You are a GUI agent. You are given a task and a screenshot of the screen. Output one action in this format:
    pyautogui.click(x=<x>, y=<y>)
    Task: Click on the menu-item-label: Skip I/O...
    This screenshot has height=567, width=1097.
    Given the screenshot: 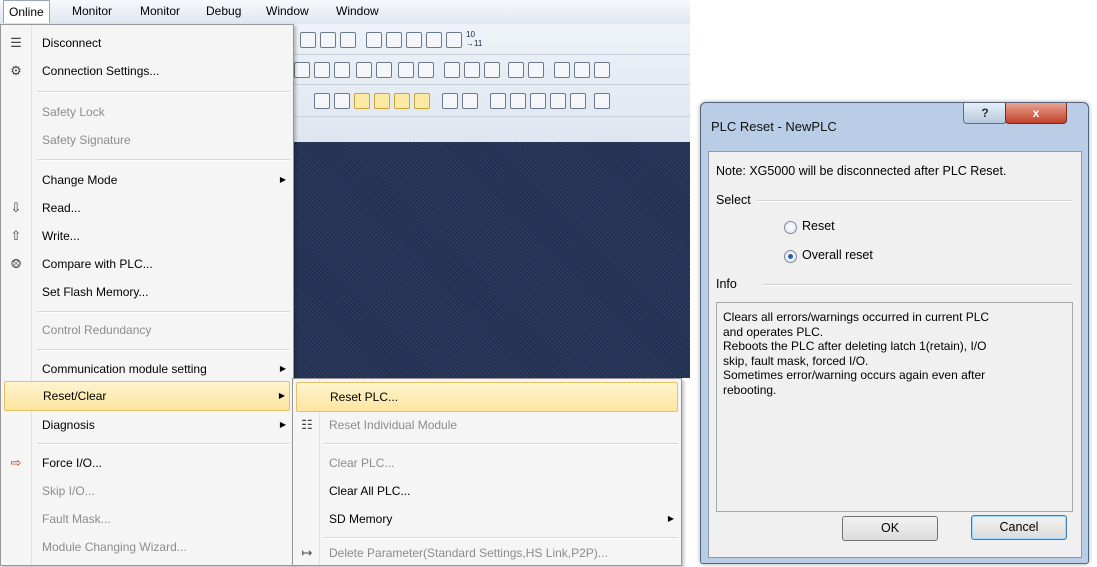 What is the action you would take?
    pyautogui.click(x=68, y=491)
    